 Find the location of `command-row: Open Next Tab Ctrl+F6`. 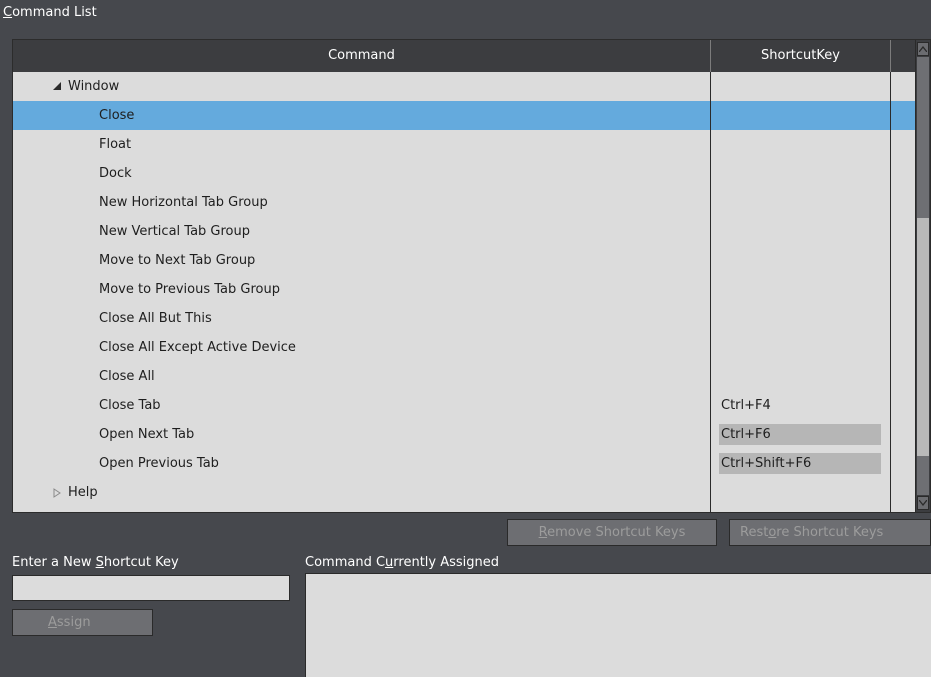

command-row: Open Next Tab Ctrl+F6 is located at coordinates (464, 434).